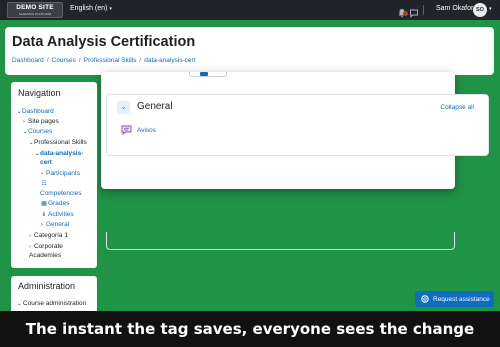 The height and width of the screenshot is (347, 500). I want to click on nav-item-courses: ⌄Courses, so click(37, 132).